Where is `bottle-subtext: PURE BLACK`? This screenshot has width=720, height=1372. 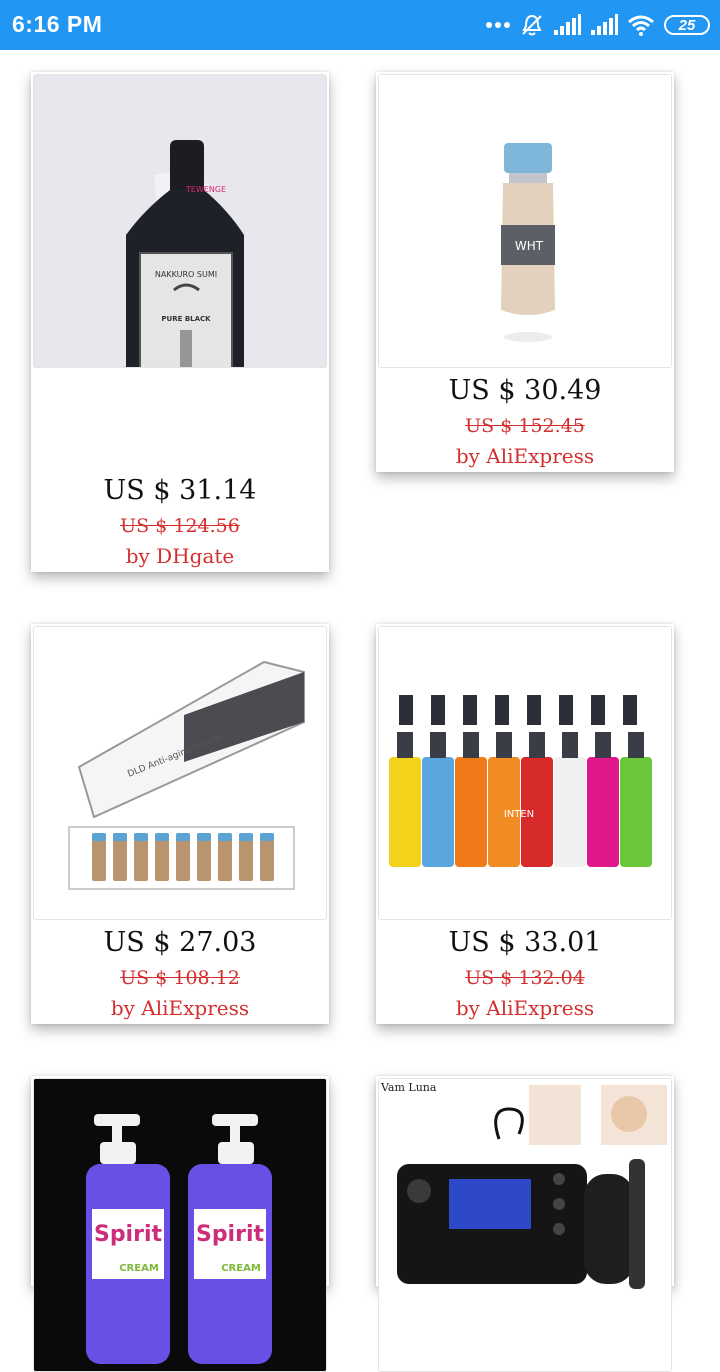 bottle-subtext: PURE BLACK is located at coordinates (186, 319).